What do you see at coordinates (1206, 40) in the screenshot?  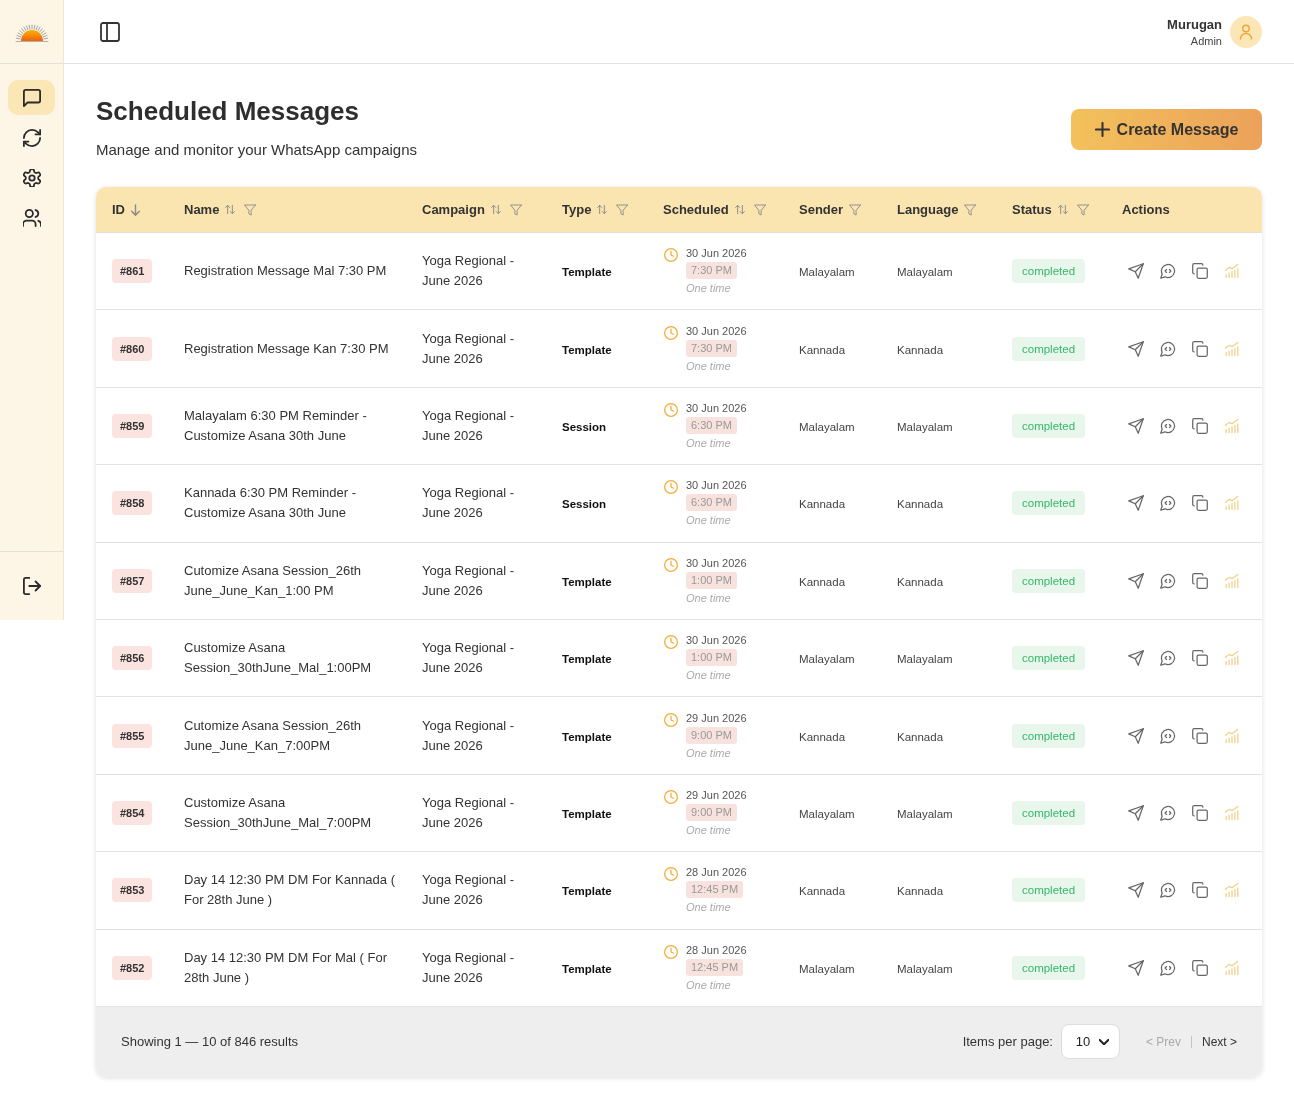 I see `user-role: Admin` at bounding box center [1206, 40].